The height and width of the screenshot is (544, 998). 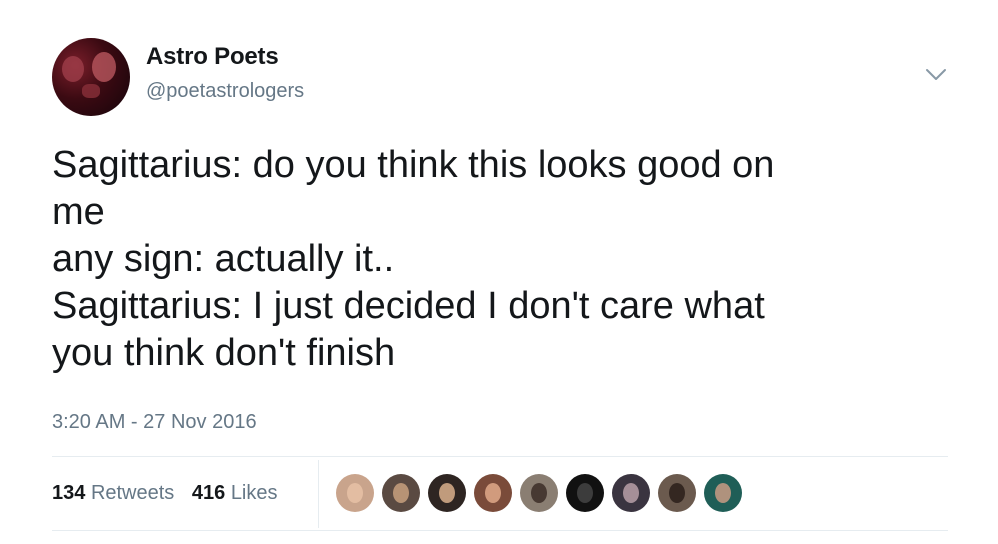 I want to click on tweet-text-line: me, so click(x=78, y=212).